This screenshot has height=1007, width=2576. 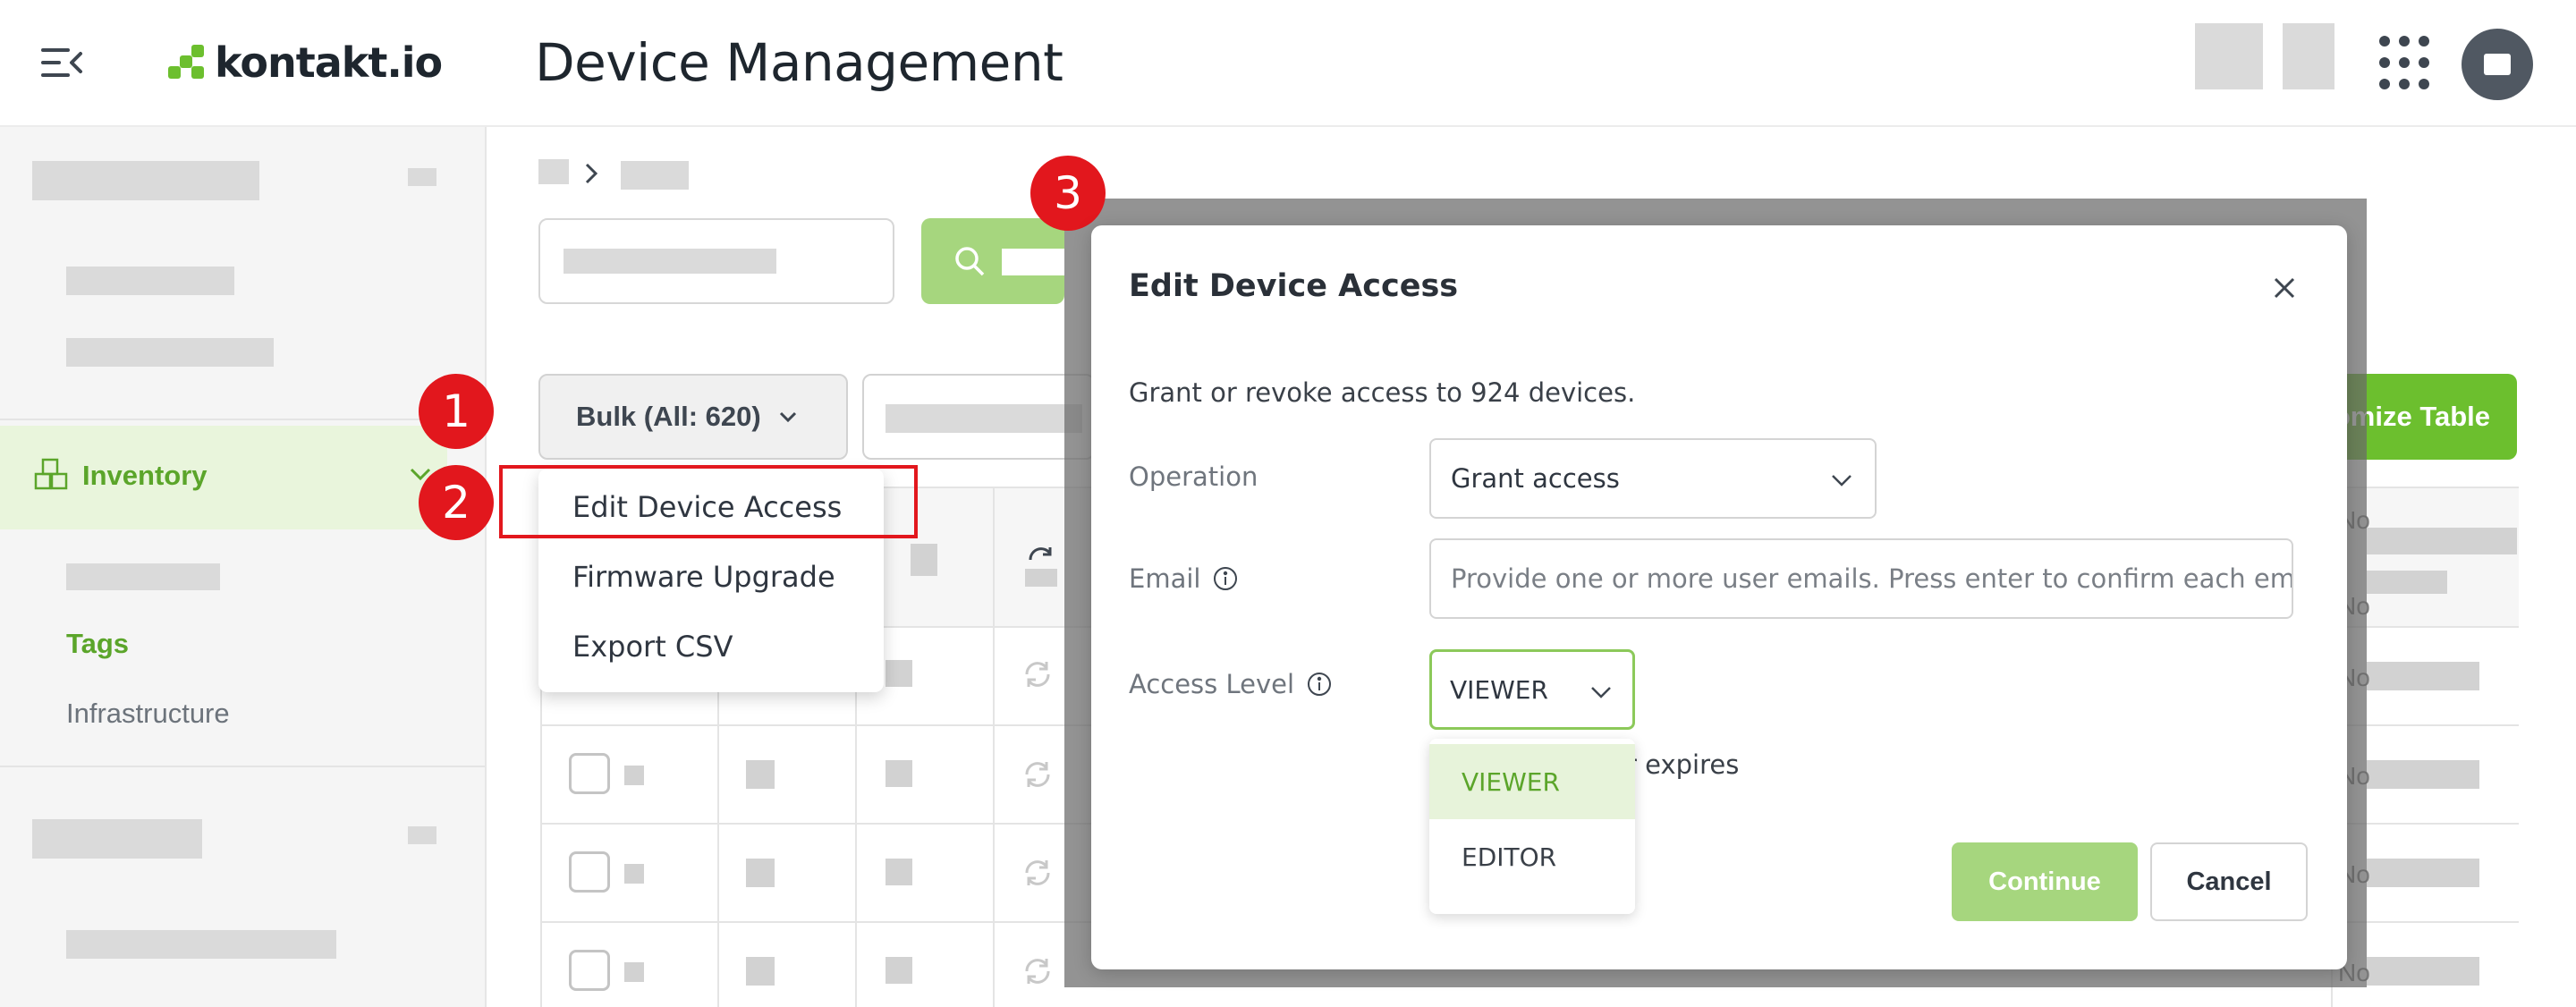 What do you see at coordinates (652, 647) in the screenshot?
I see `menu-item-export-csv: Export CSV` at bounding box center [652, 647].